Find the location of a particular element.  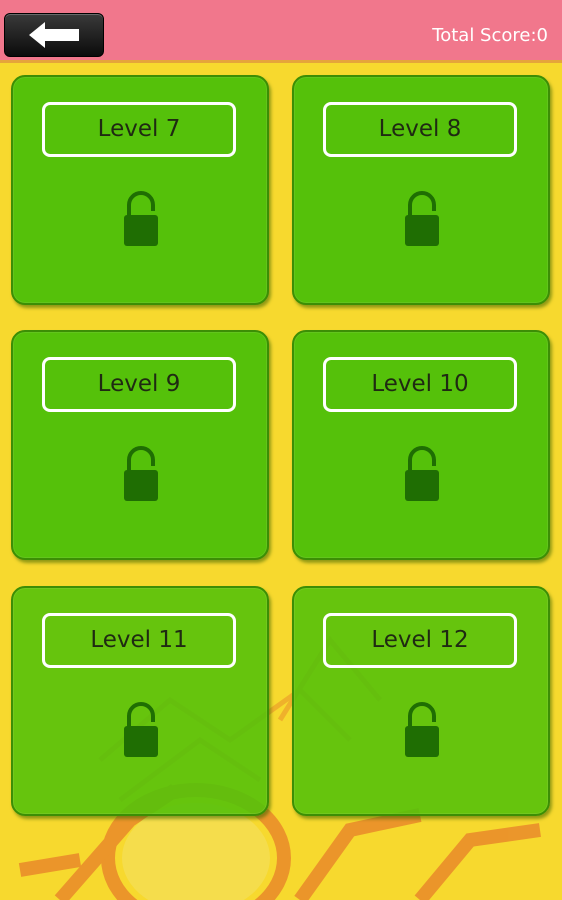

level-tile-11: Level 11 is located at coordinates (140, 701).